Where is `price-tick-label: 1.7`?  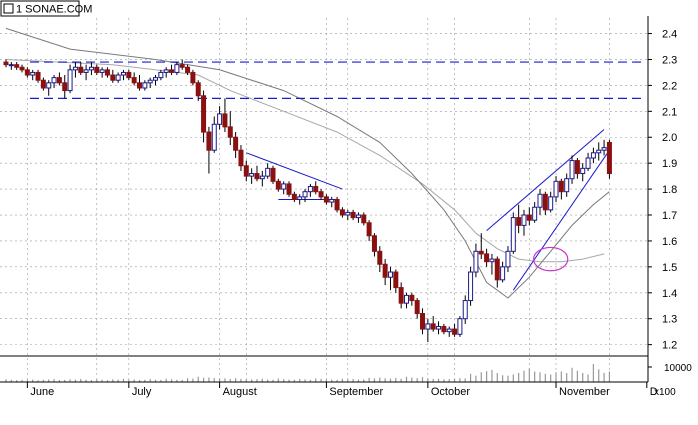
price-tick-label: 1.7 is located at coordinates (669, 216).